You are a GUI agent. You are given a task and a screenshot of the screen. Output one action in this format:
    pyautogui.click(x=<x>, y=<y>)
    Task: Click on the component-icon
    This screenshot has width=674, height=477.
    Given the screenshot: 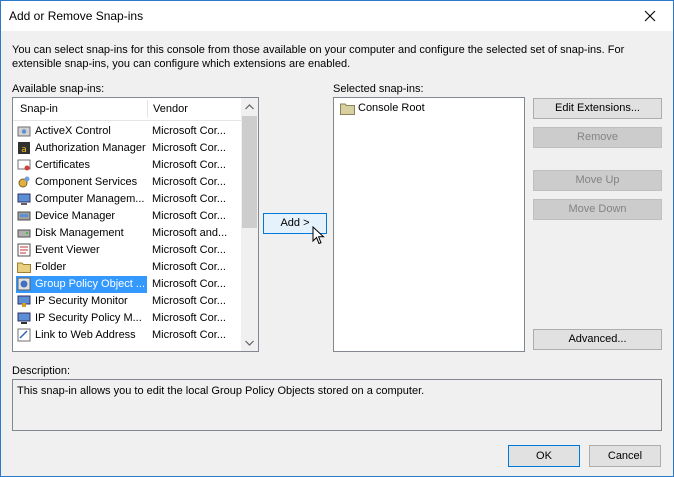 What is the action you would take?
    pyautogui.click(x=24, y=182)
    